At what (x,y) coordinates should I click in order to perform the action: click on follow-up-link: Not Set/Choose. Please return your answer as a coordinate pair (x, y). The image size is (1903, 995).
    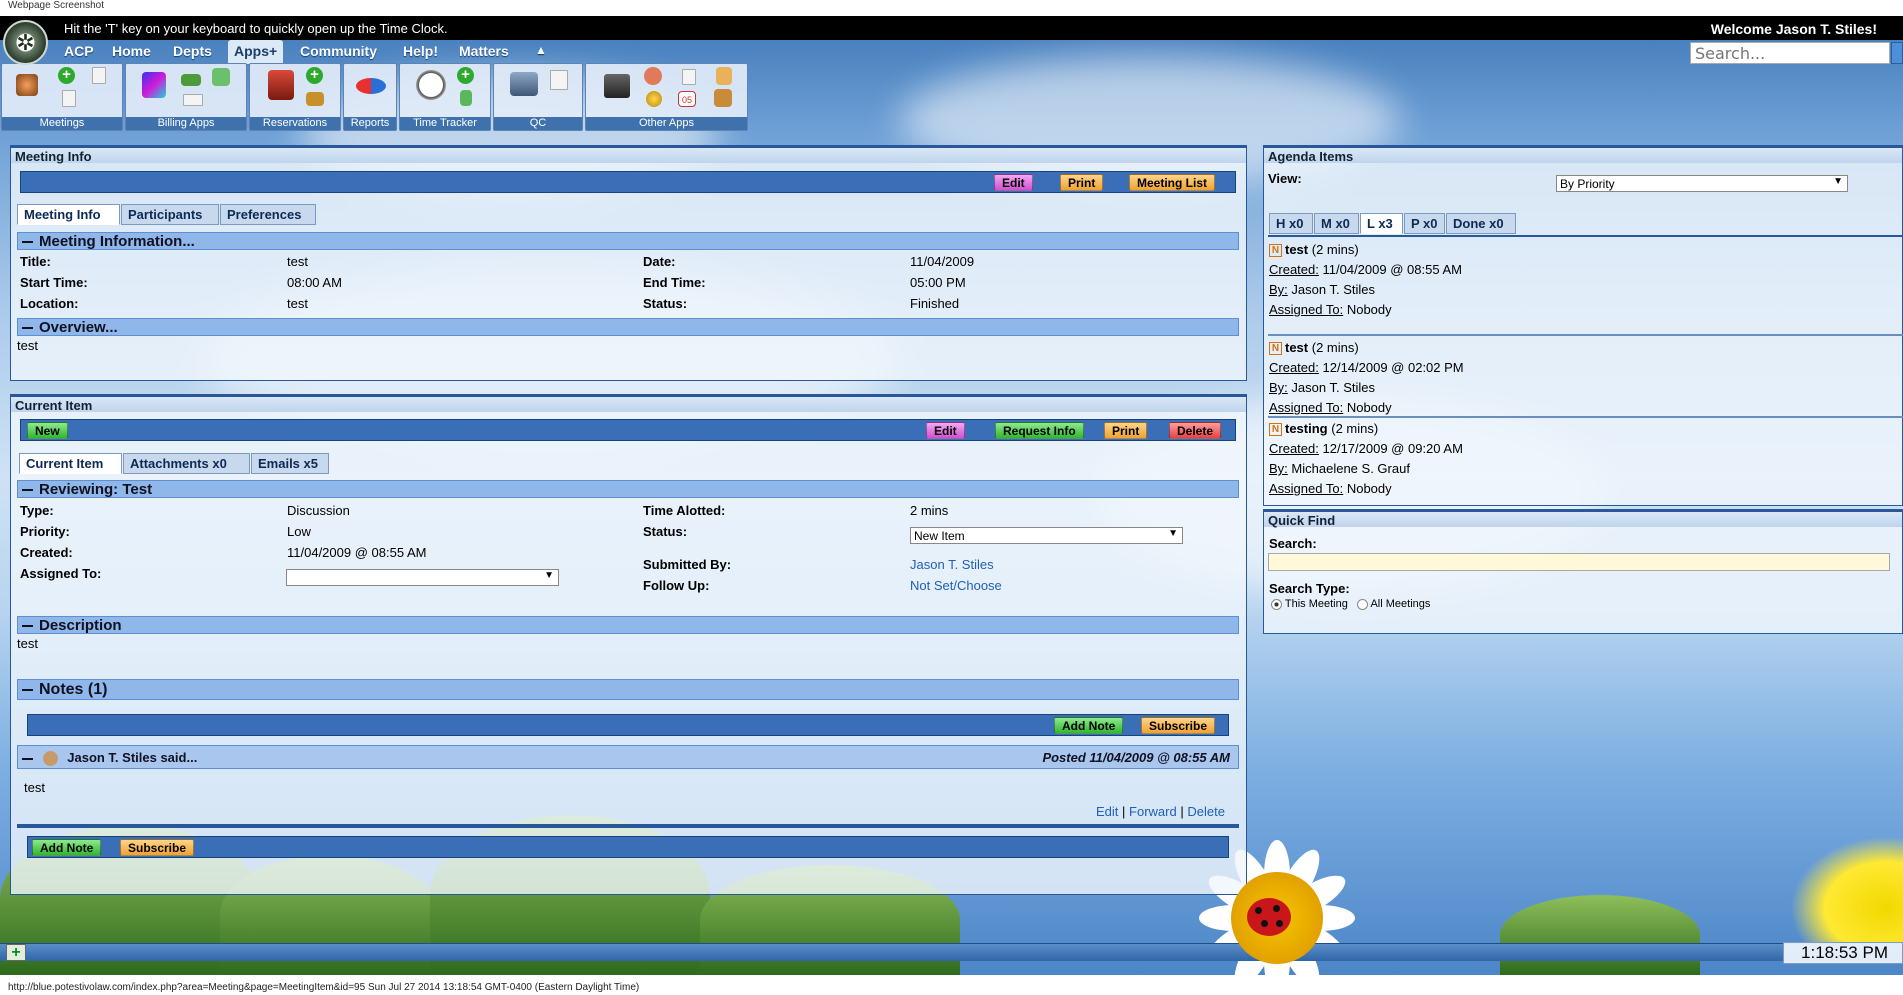
    Looking at the image, I should click on (956, 585).